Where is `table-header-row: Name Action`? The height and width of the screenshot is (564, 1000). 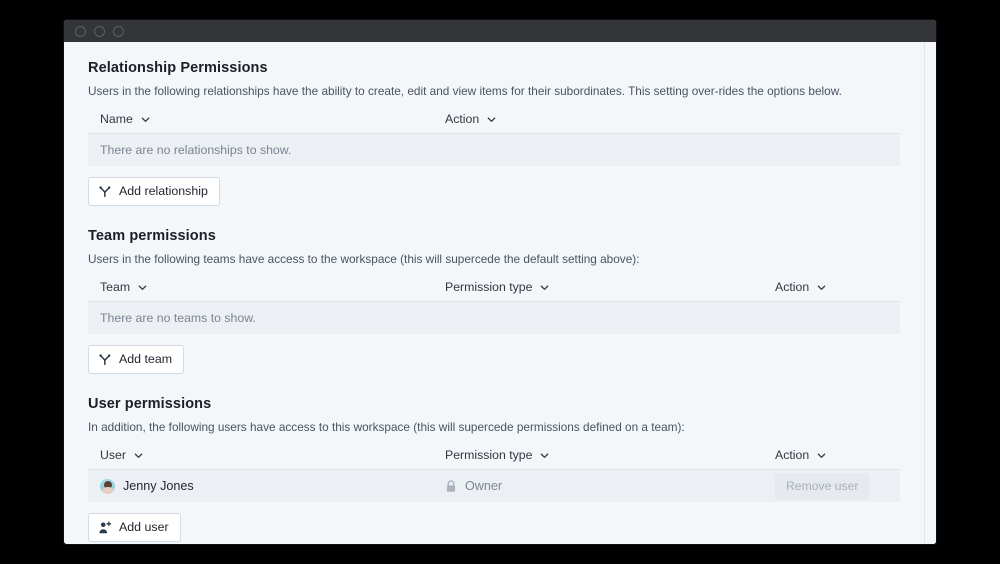
table-header-row: Name Action is located at coordinates (494, 123).